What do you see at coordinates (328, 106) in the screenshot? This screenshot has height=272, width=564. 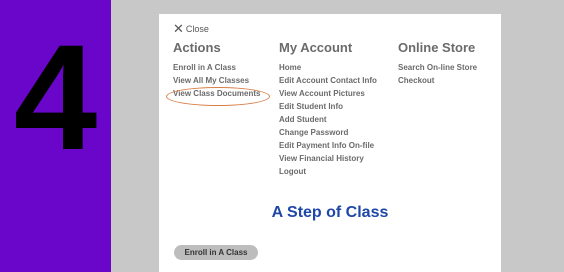 I see `menu-item-edit-student-info: Edit Student Info` at bounding box center [328, 106].